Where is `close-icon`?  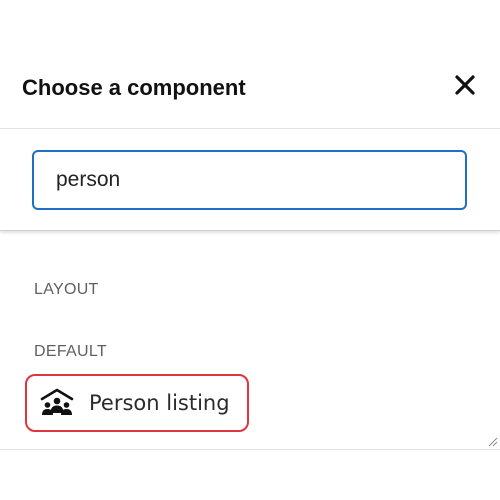
close-icon is located at coordinates (465, 85).